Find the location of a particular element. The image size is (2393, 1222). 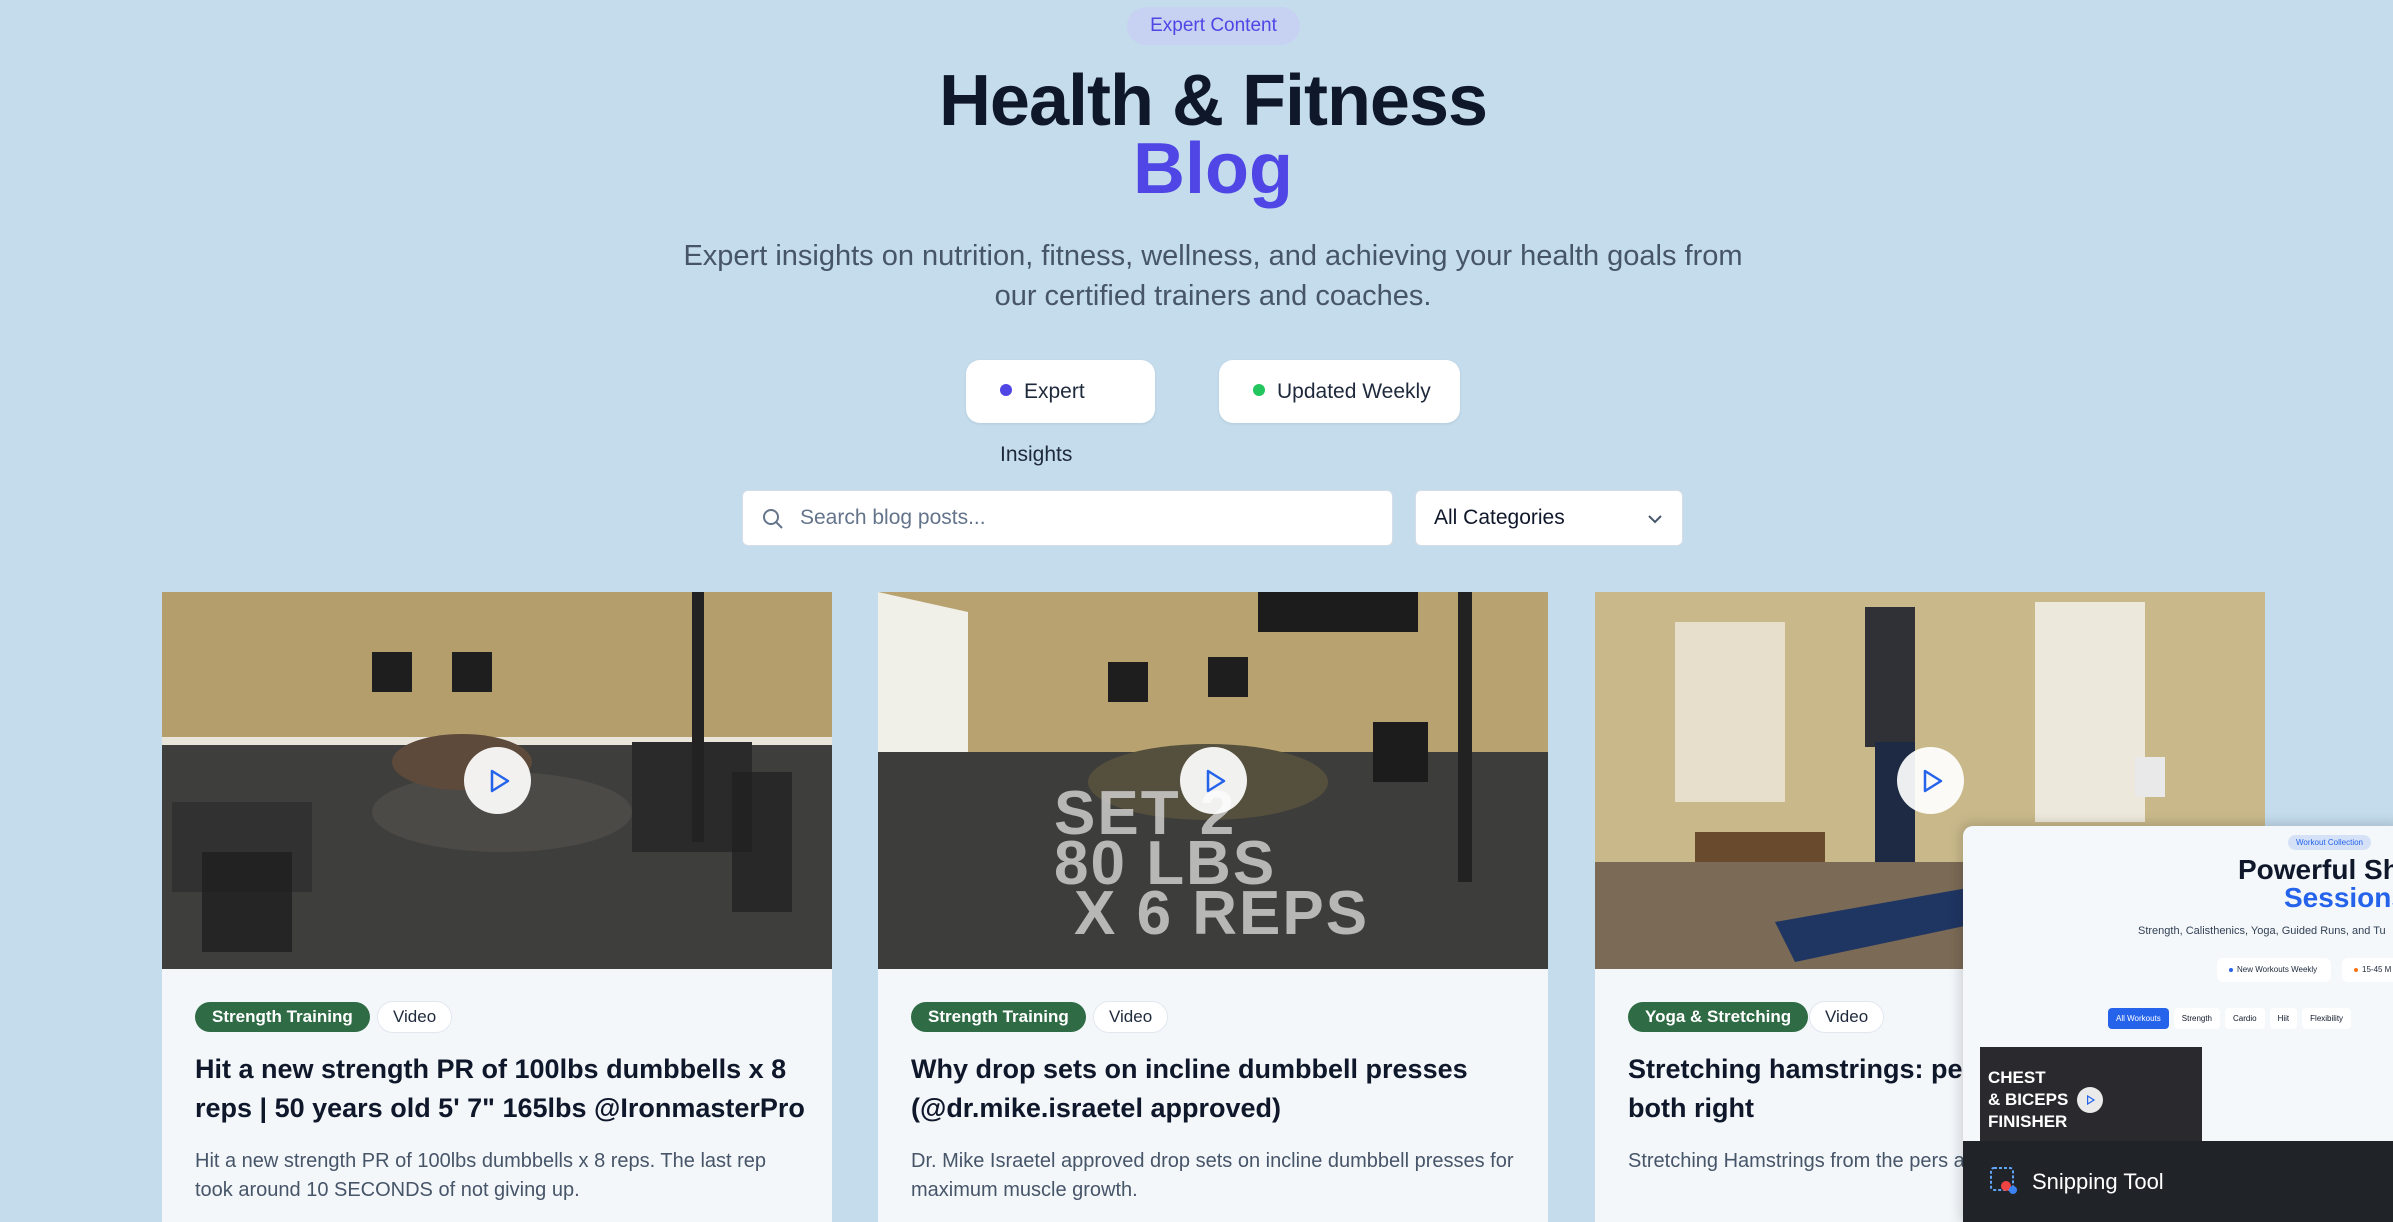

search-box is located at coordinates (1067, 518).